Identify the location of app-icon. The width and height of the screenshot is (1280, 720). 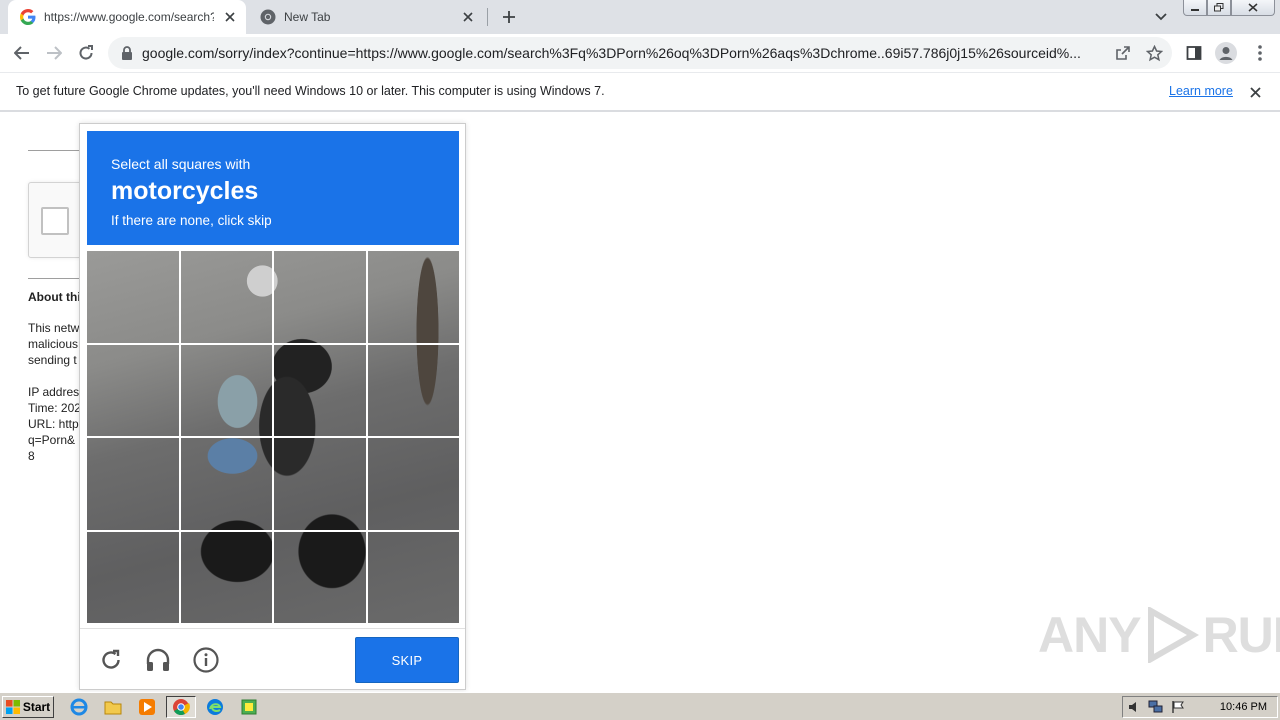
(249, 707).